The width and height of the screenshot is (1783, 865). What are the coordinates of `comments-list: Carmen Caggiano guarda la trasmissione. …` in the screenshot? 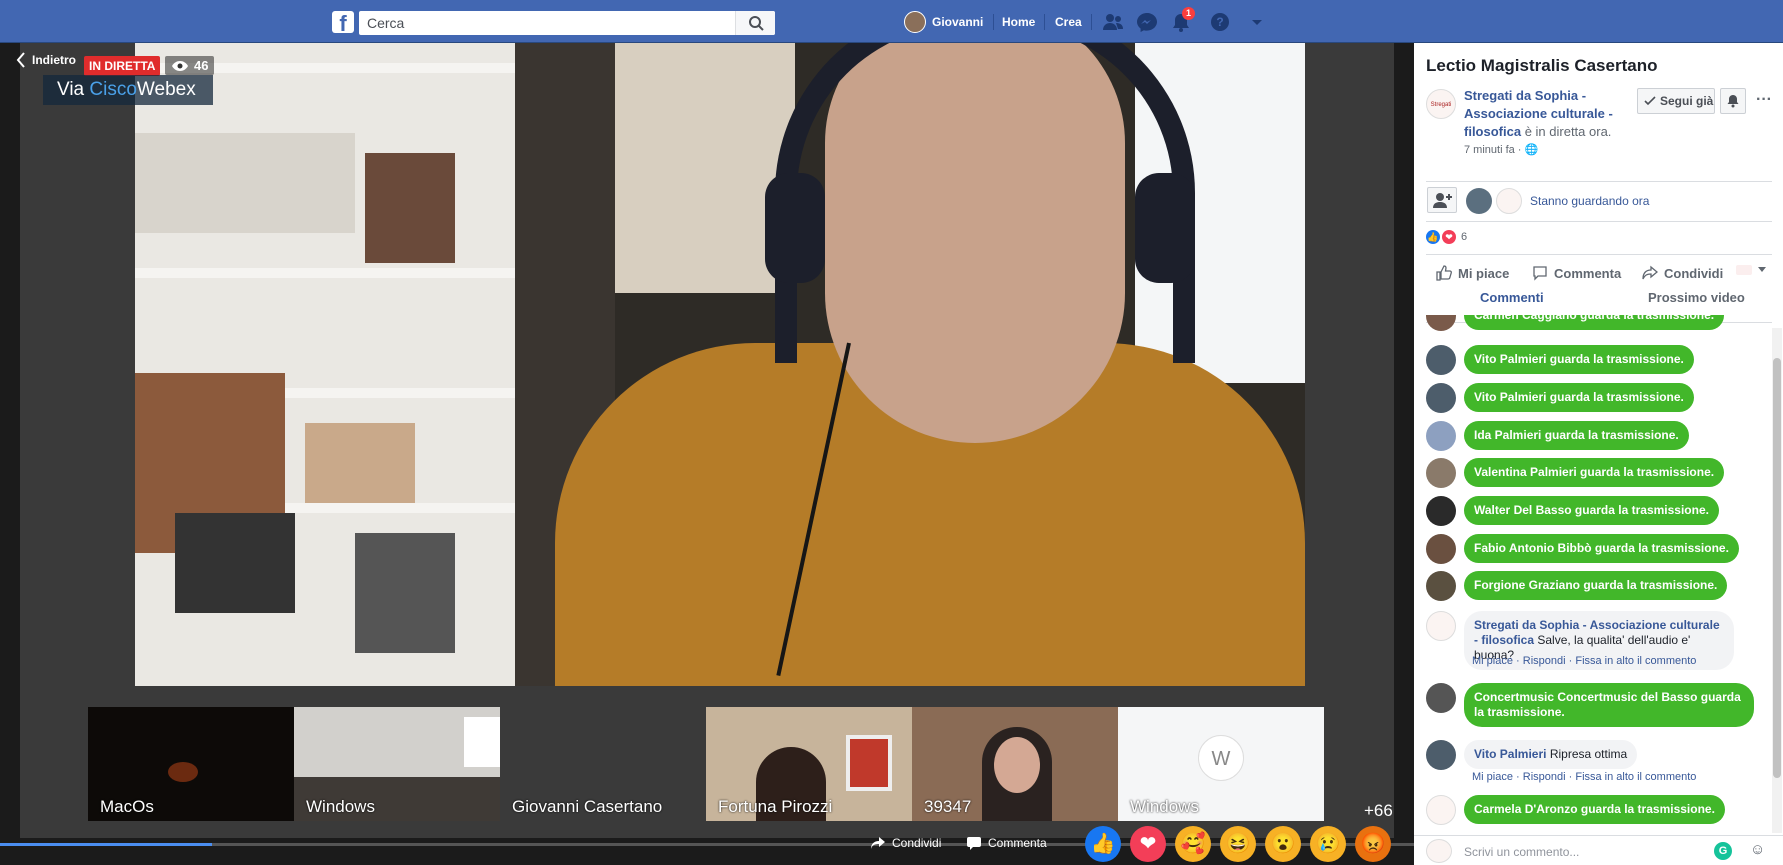 It's located at (1598, 575).